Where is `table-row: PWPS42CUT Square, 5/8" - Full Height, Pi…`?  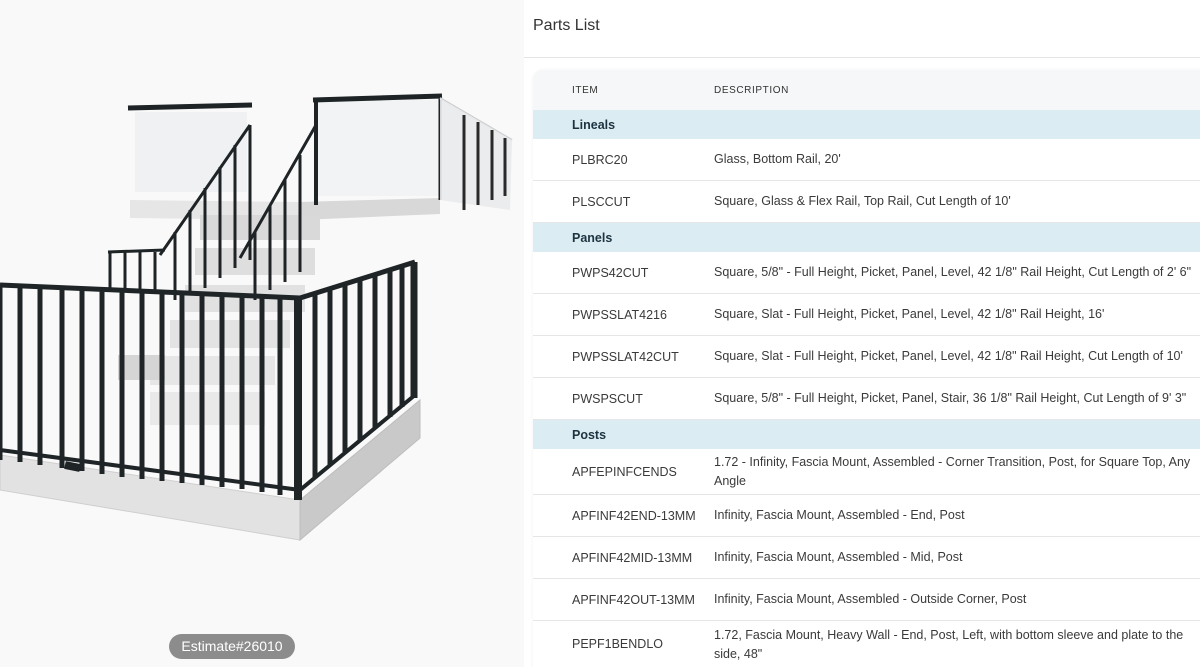
table-row: PWPS42CUT Square, 5/8" - Full Height, Pi… is located at coordinates (866, 273).